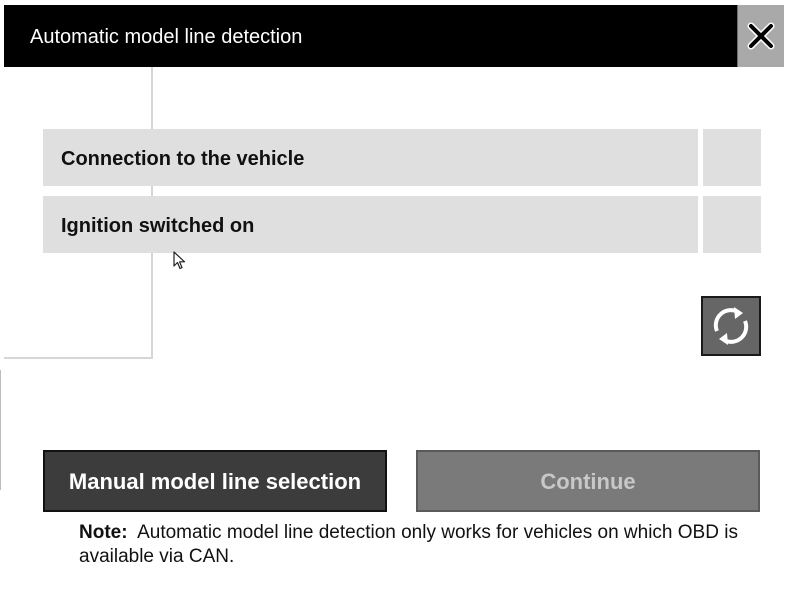 The image size is (790, 594). I want to click on close-x-icon, so click(761, 36).